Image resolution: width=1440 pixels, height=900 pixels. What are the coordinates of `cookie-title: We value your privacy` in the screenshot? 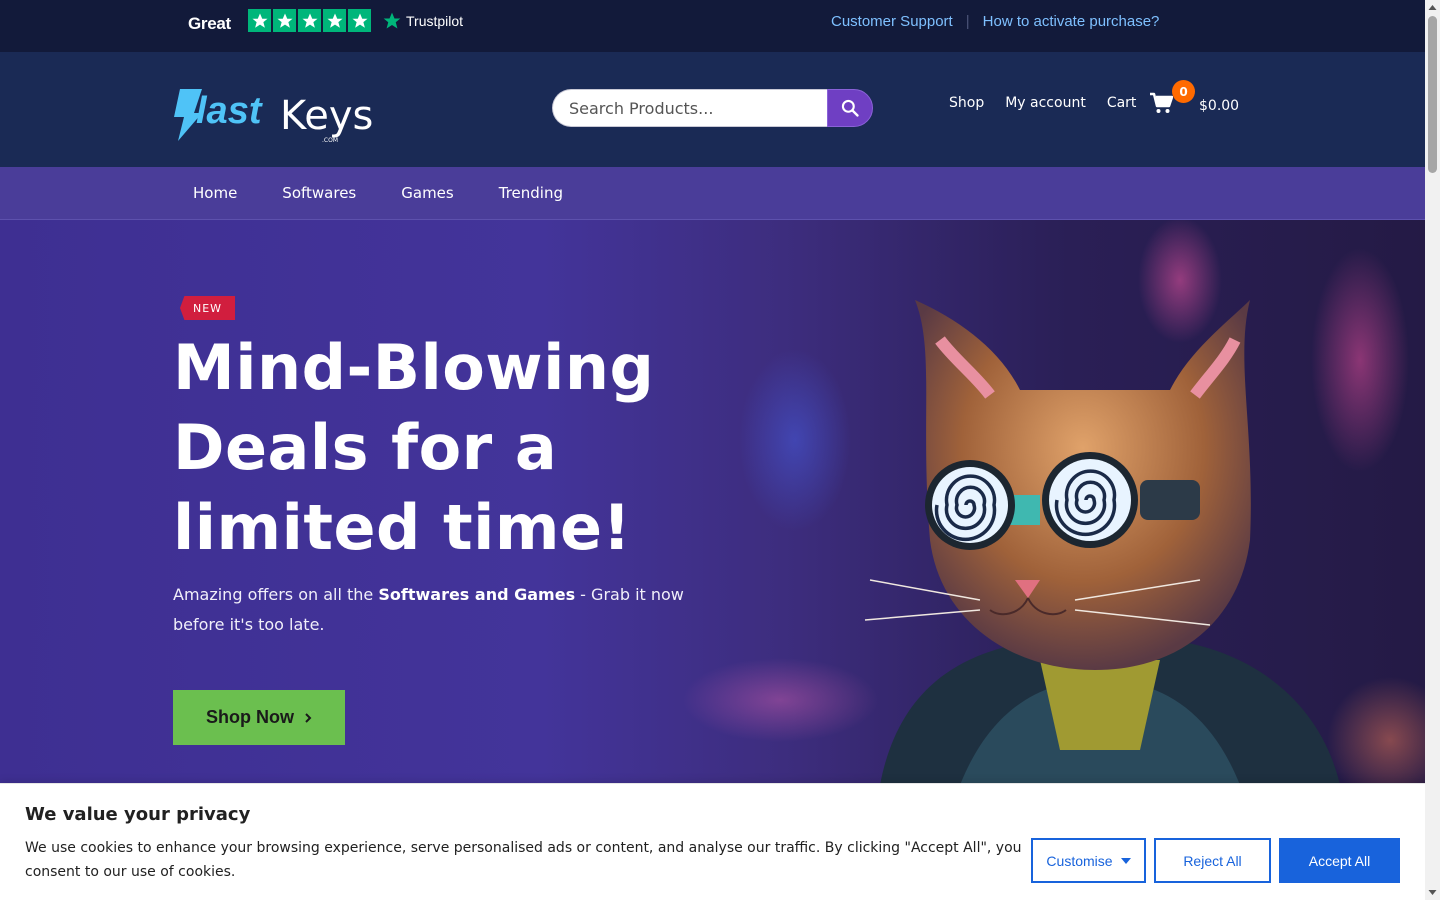 It's located at (138, 814).